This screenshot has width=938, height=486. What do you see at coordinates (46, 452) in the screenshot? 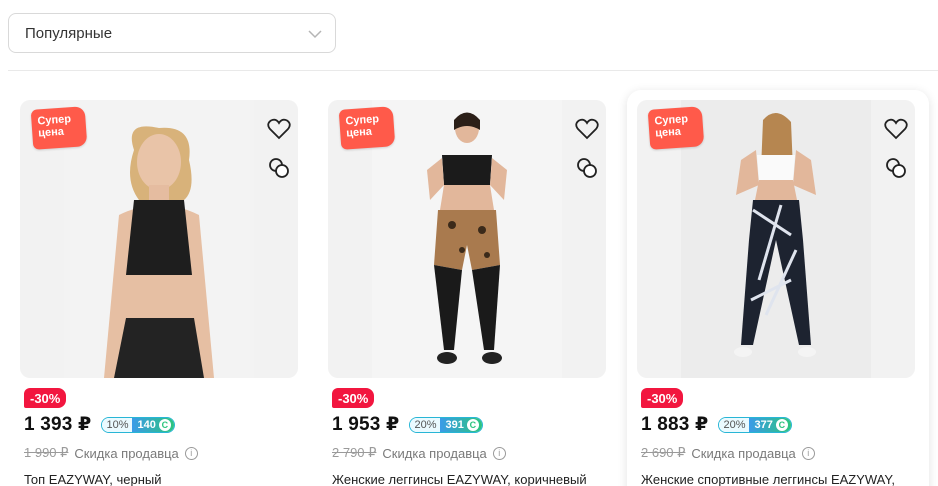
I see `old-price: 1 990 ₽` at bounding box center [46, 452].